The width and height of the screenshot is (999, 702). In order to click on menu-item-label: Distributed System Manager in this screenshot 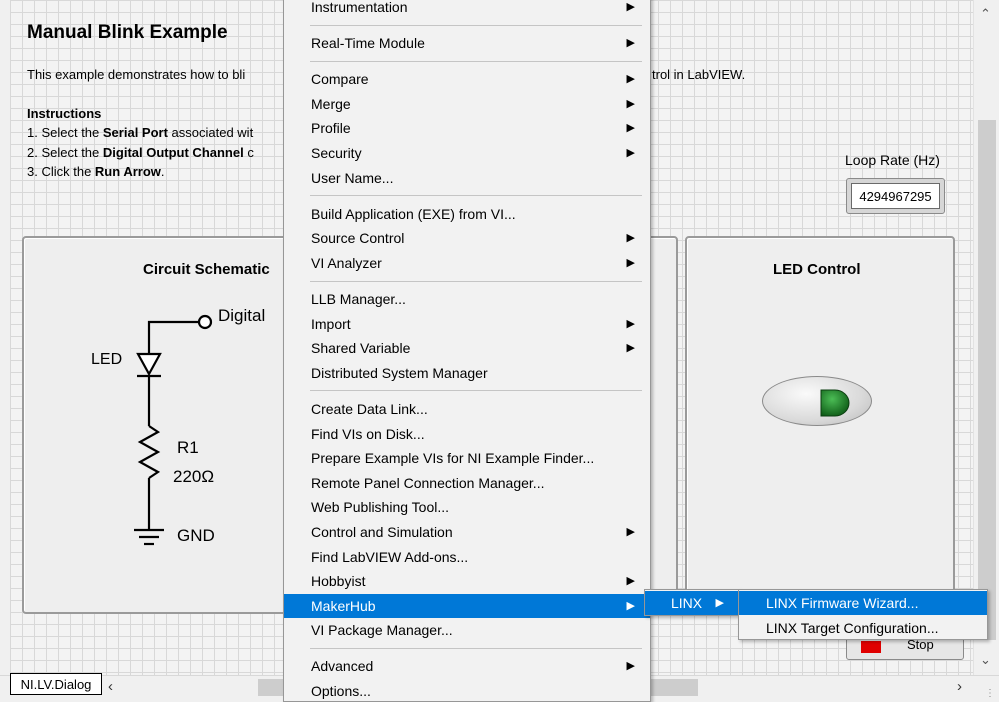, I will do `click(399, 372)`.